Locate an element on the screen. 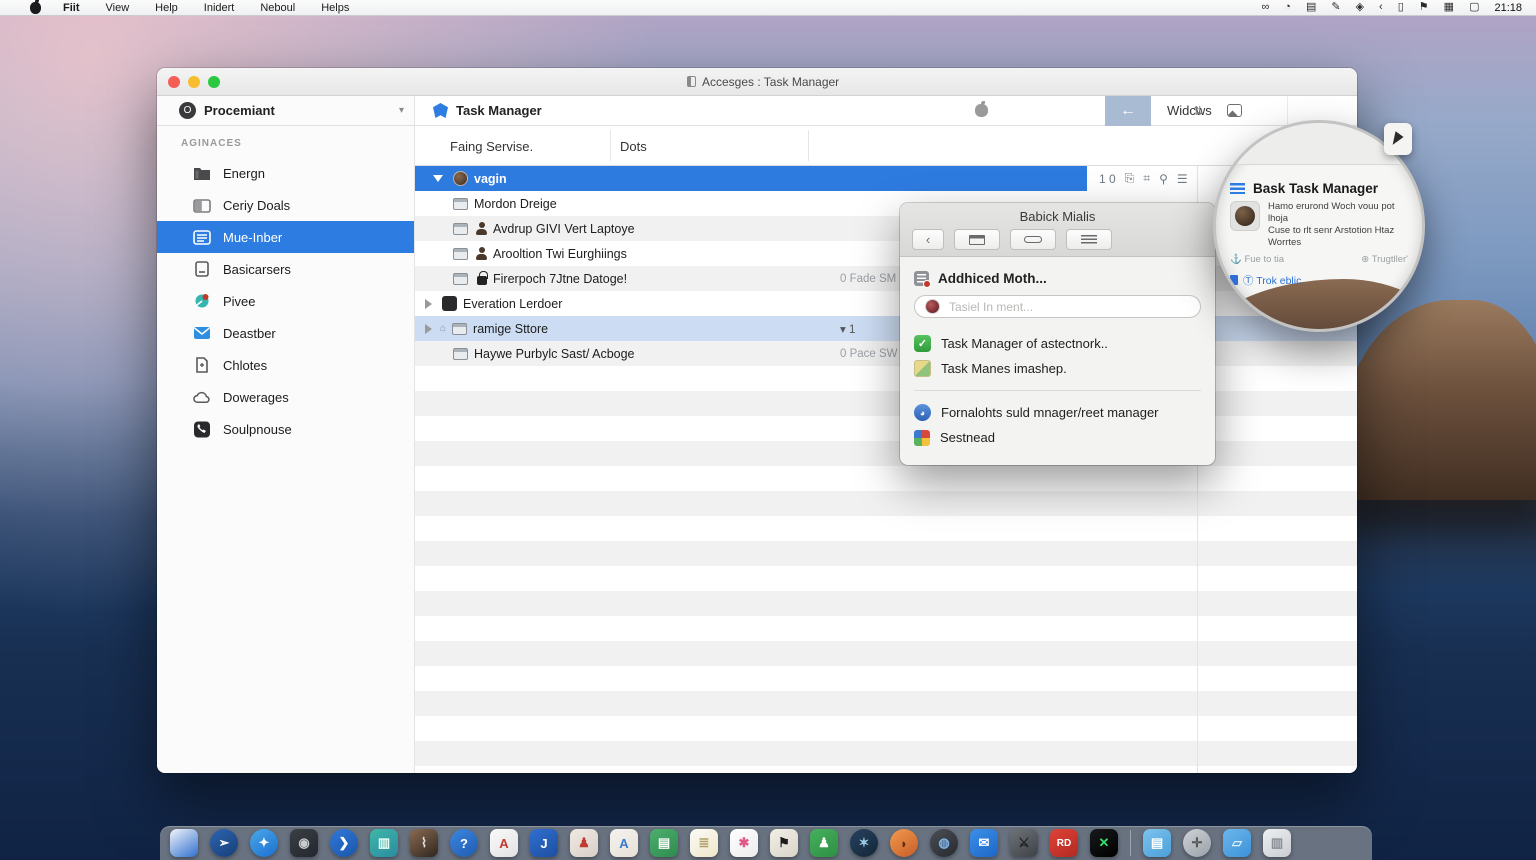  sidebar-item-soulpnouse: Soulpnouse is located at coordinates (285, 429).